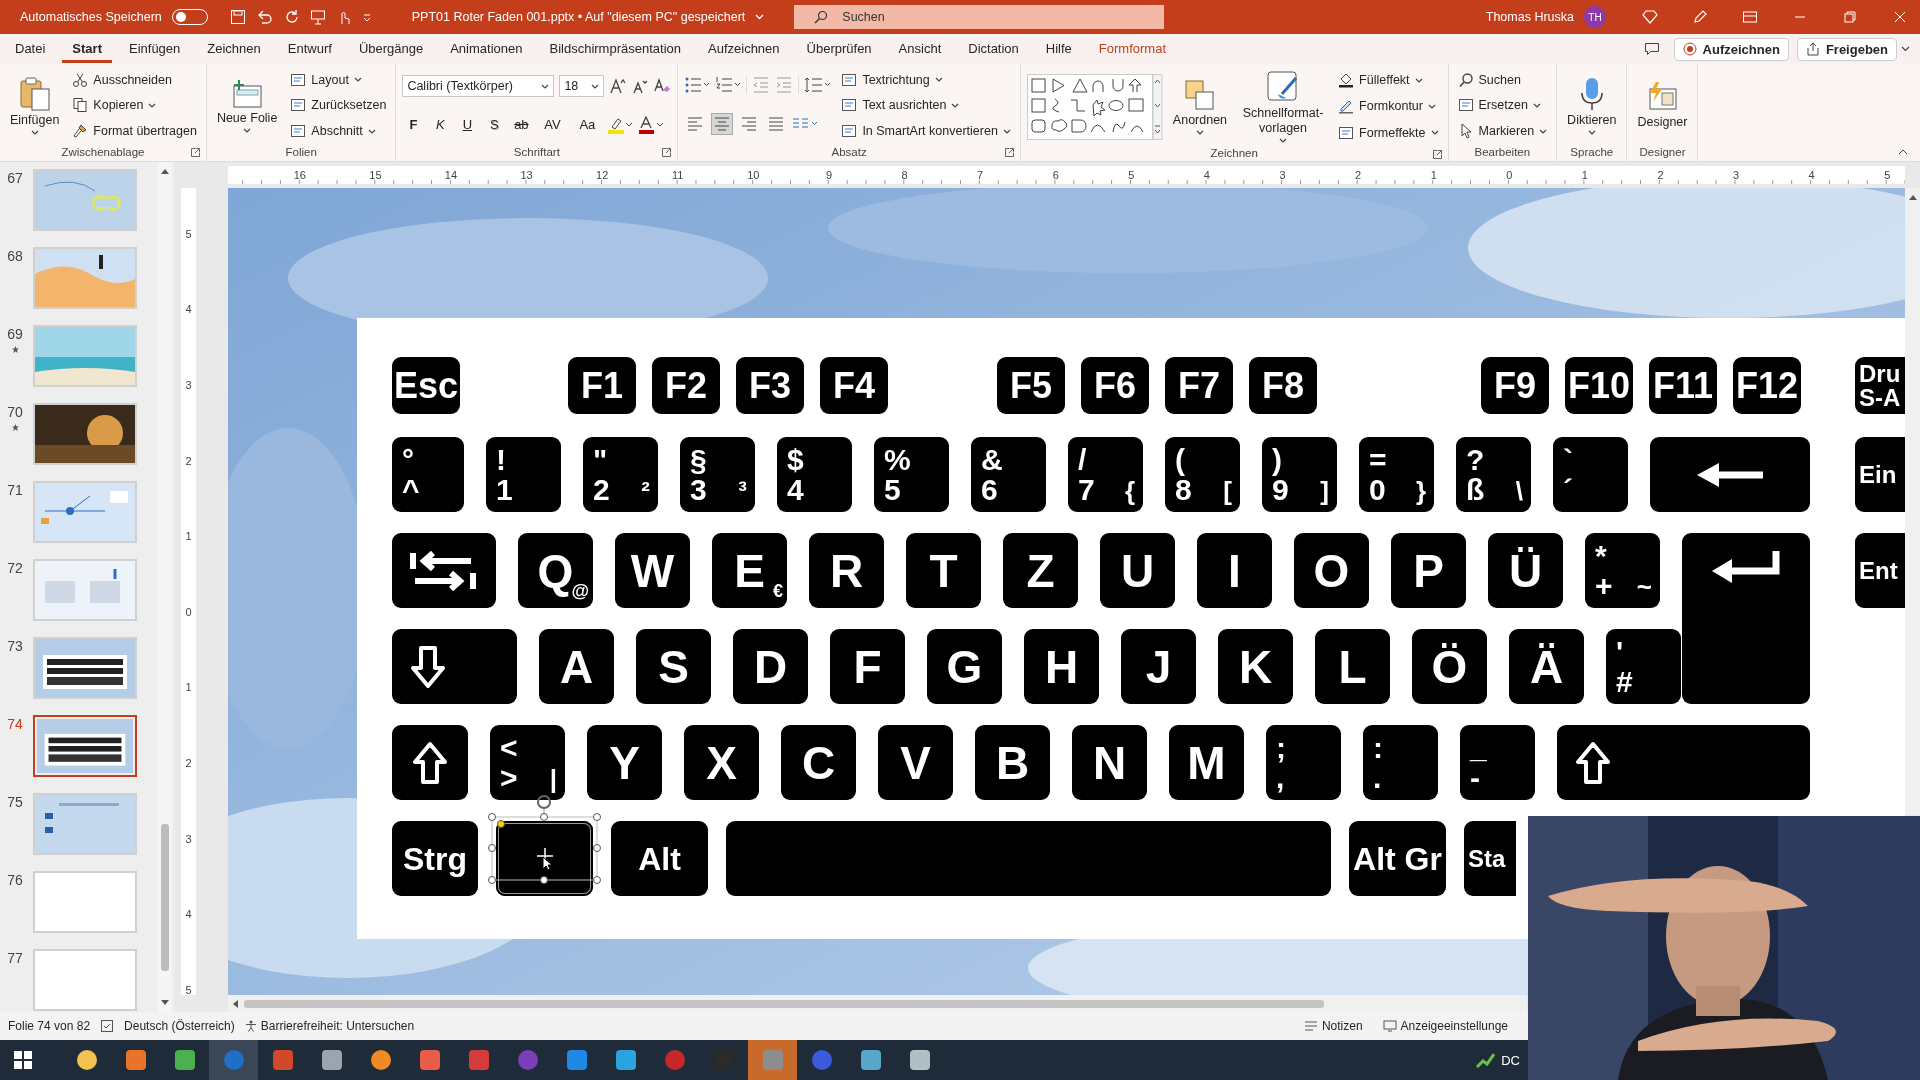 Image resolution: width=1920 pixels, height=1080 pixels. I want to click on ribbon-button: Fülleffekt, so click(1388, 80).